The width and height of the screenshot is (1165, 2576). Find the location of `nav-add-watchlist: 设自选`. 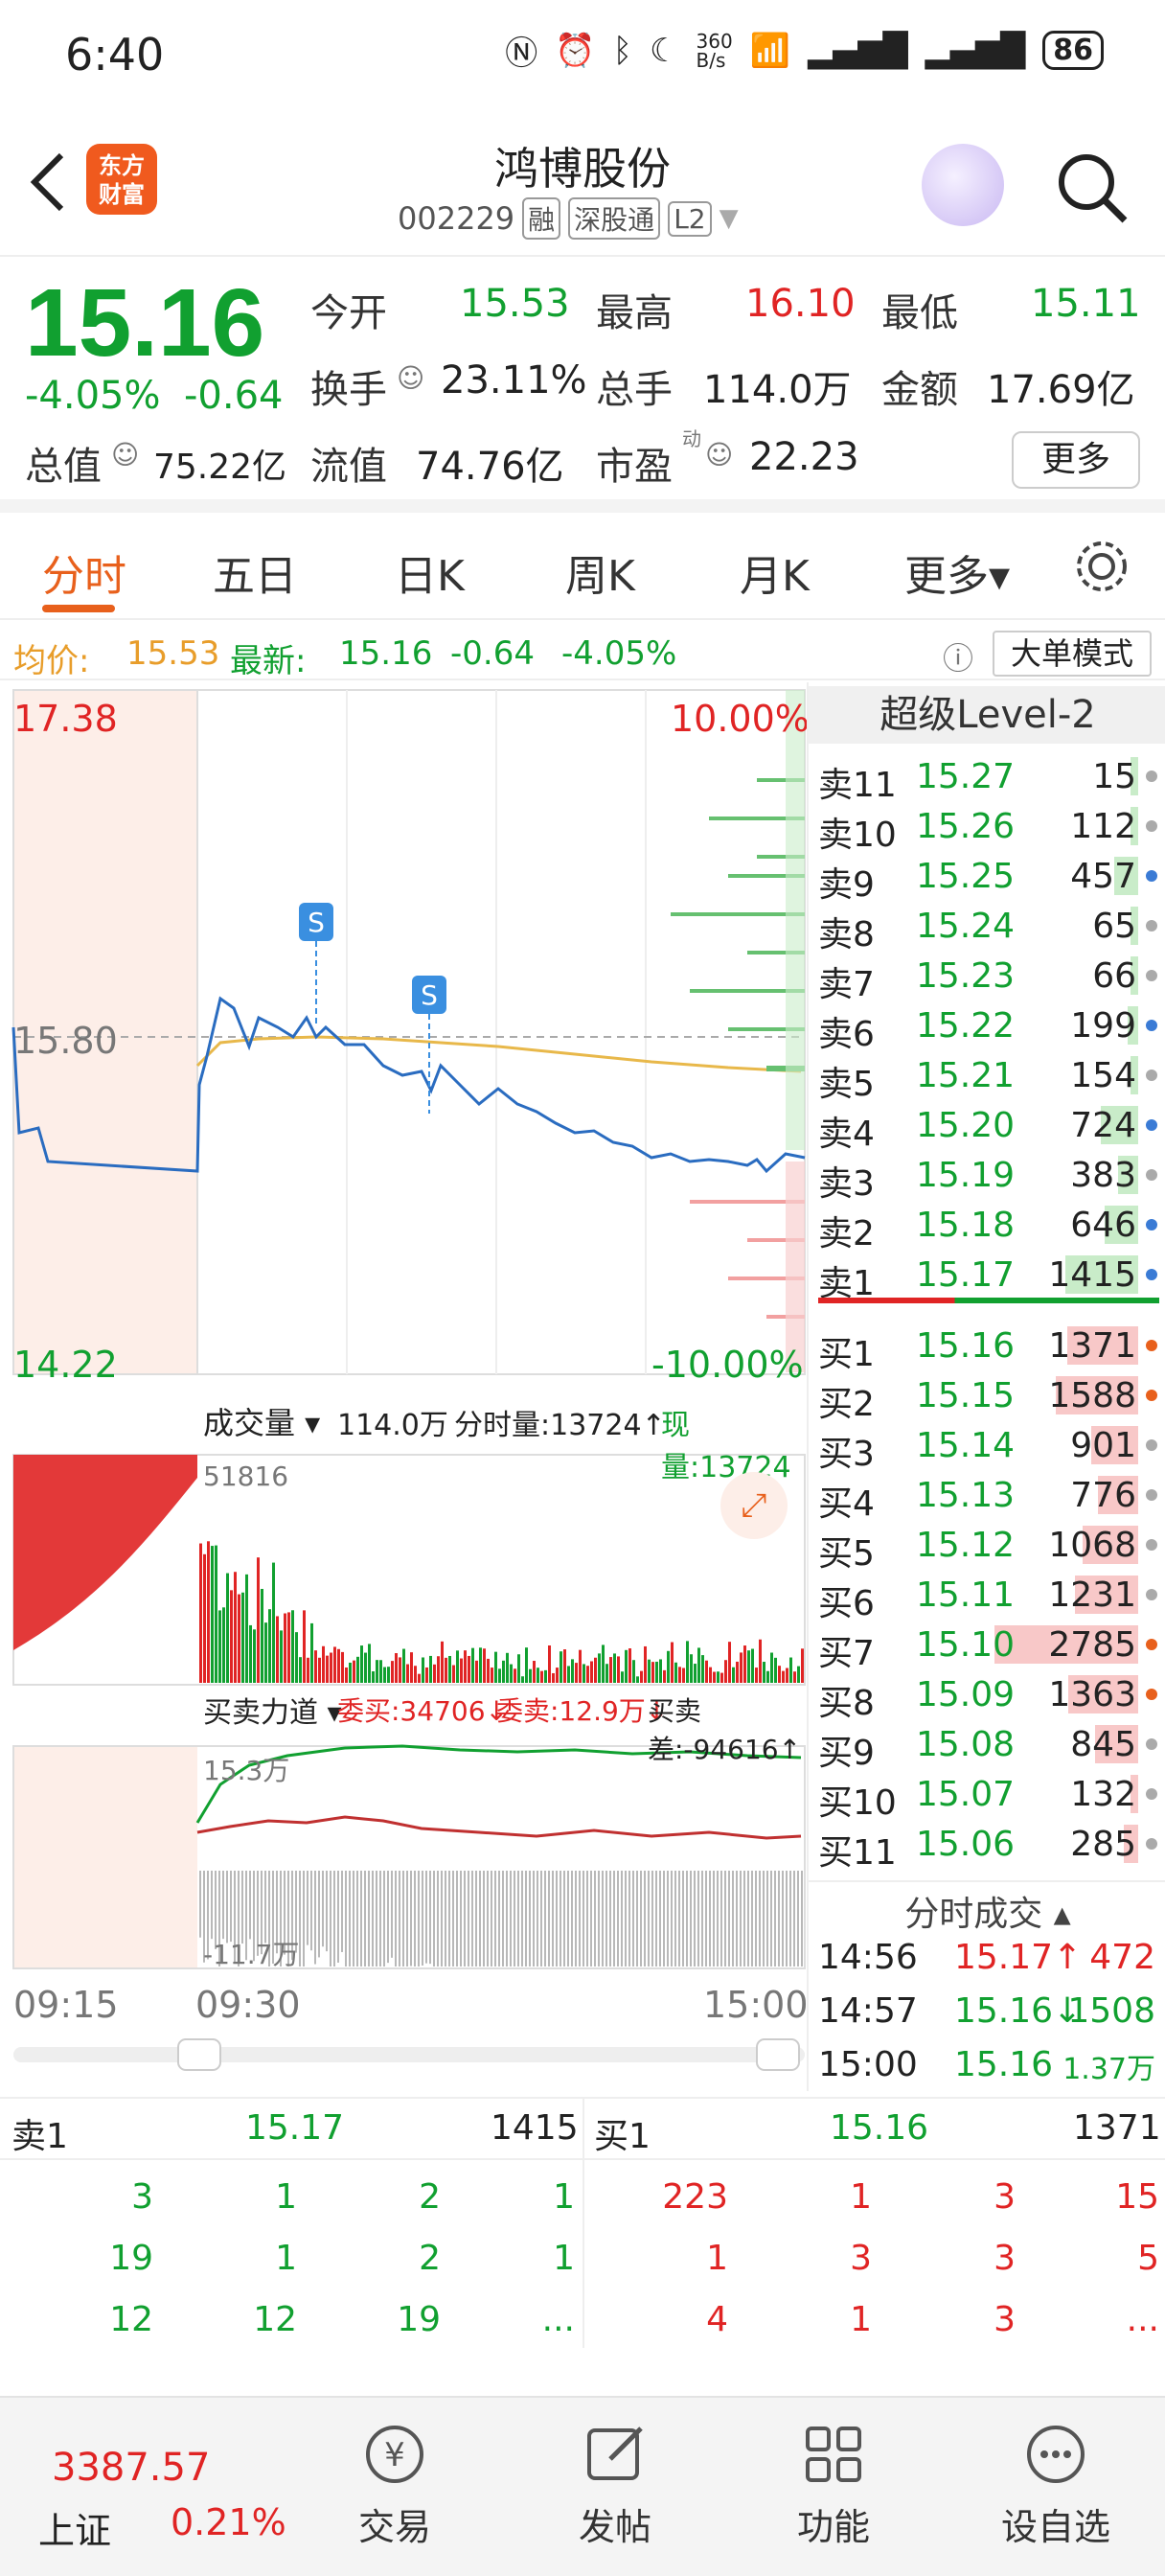

nav-add-watchlist: 设自选 is located at coordinates (1056, 2486).